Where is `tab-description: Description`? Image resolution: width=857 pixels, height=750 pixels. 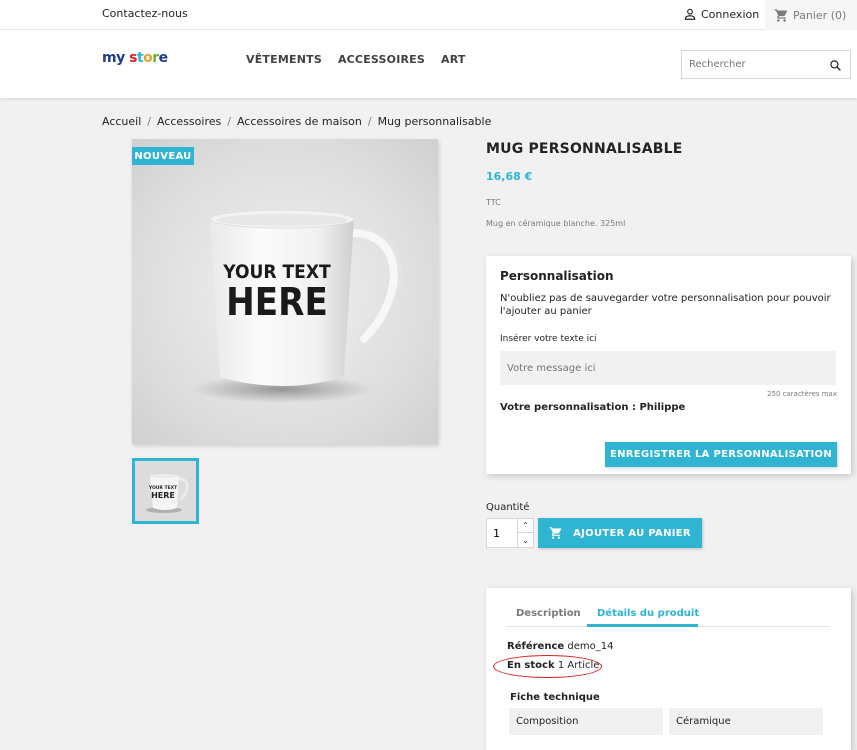
tab-description: Description is located at coordinates (548, 613).